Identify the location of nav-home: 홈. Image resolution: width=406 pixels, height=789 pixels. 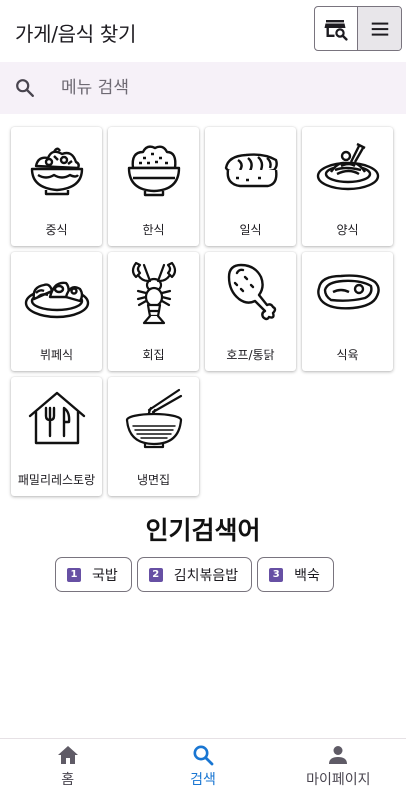
(67, 764).